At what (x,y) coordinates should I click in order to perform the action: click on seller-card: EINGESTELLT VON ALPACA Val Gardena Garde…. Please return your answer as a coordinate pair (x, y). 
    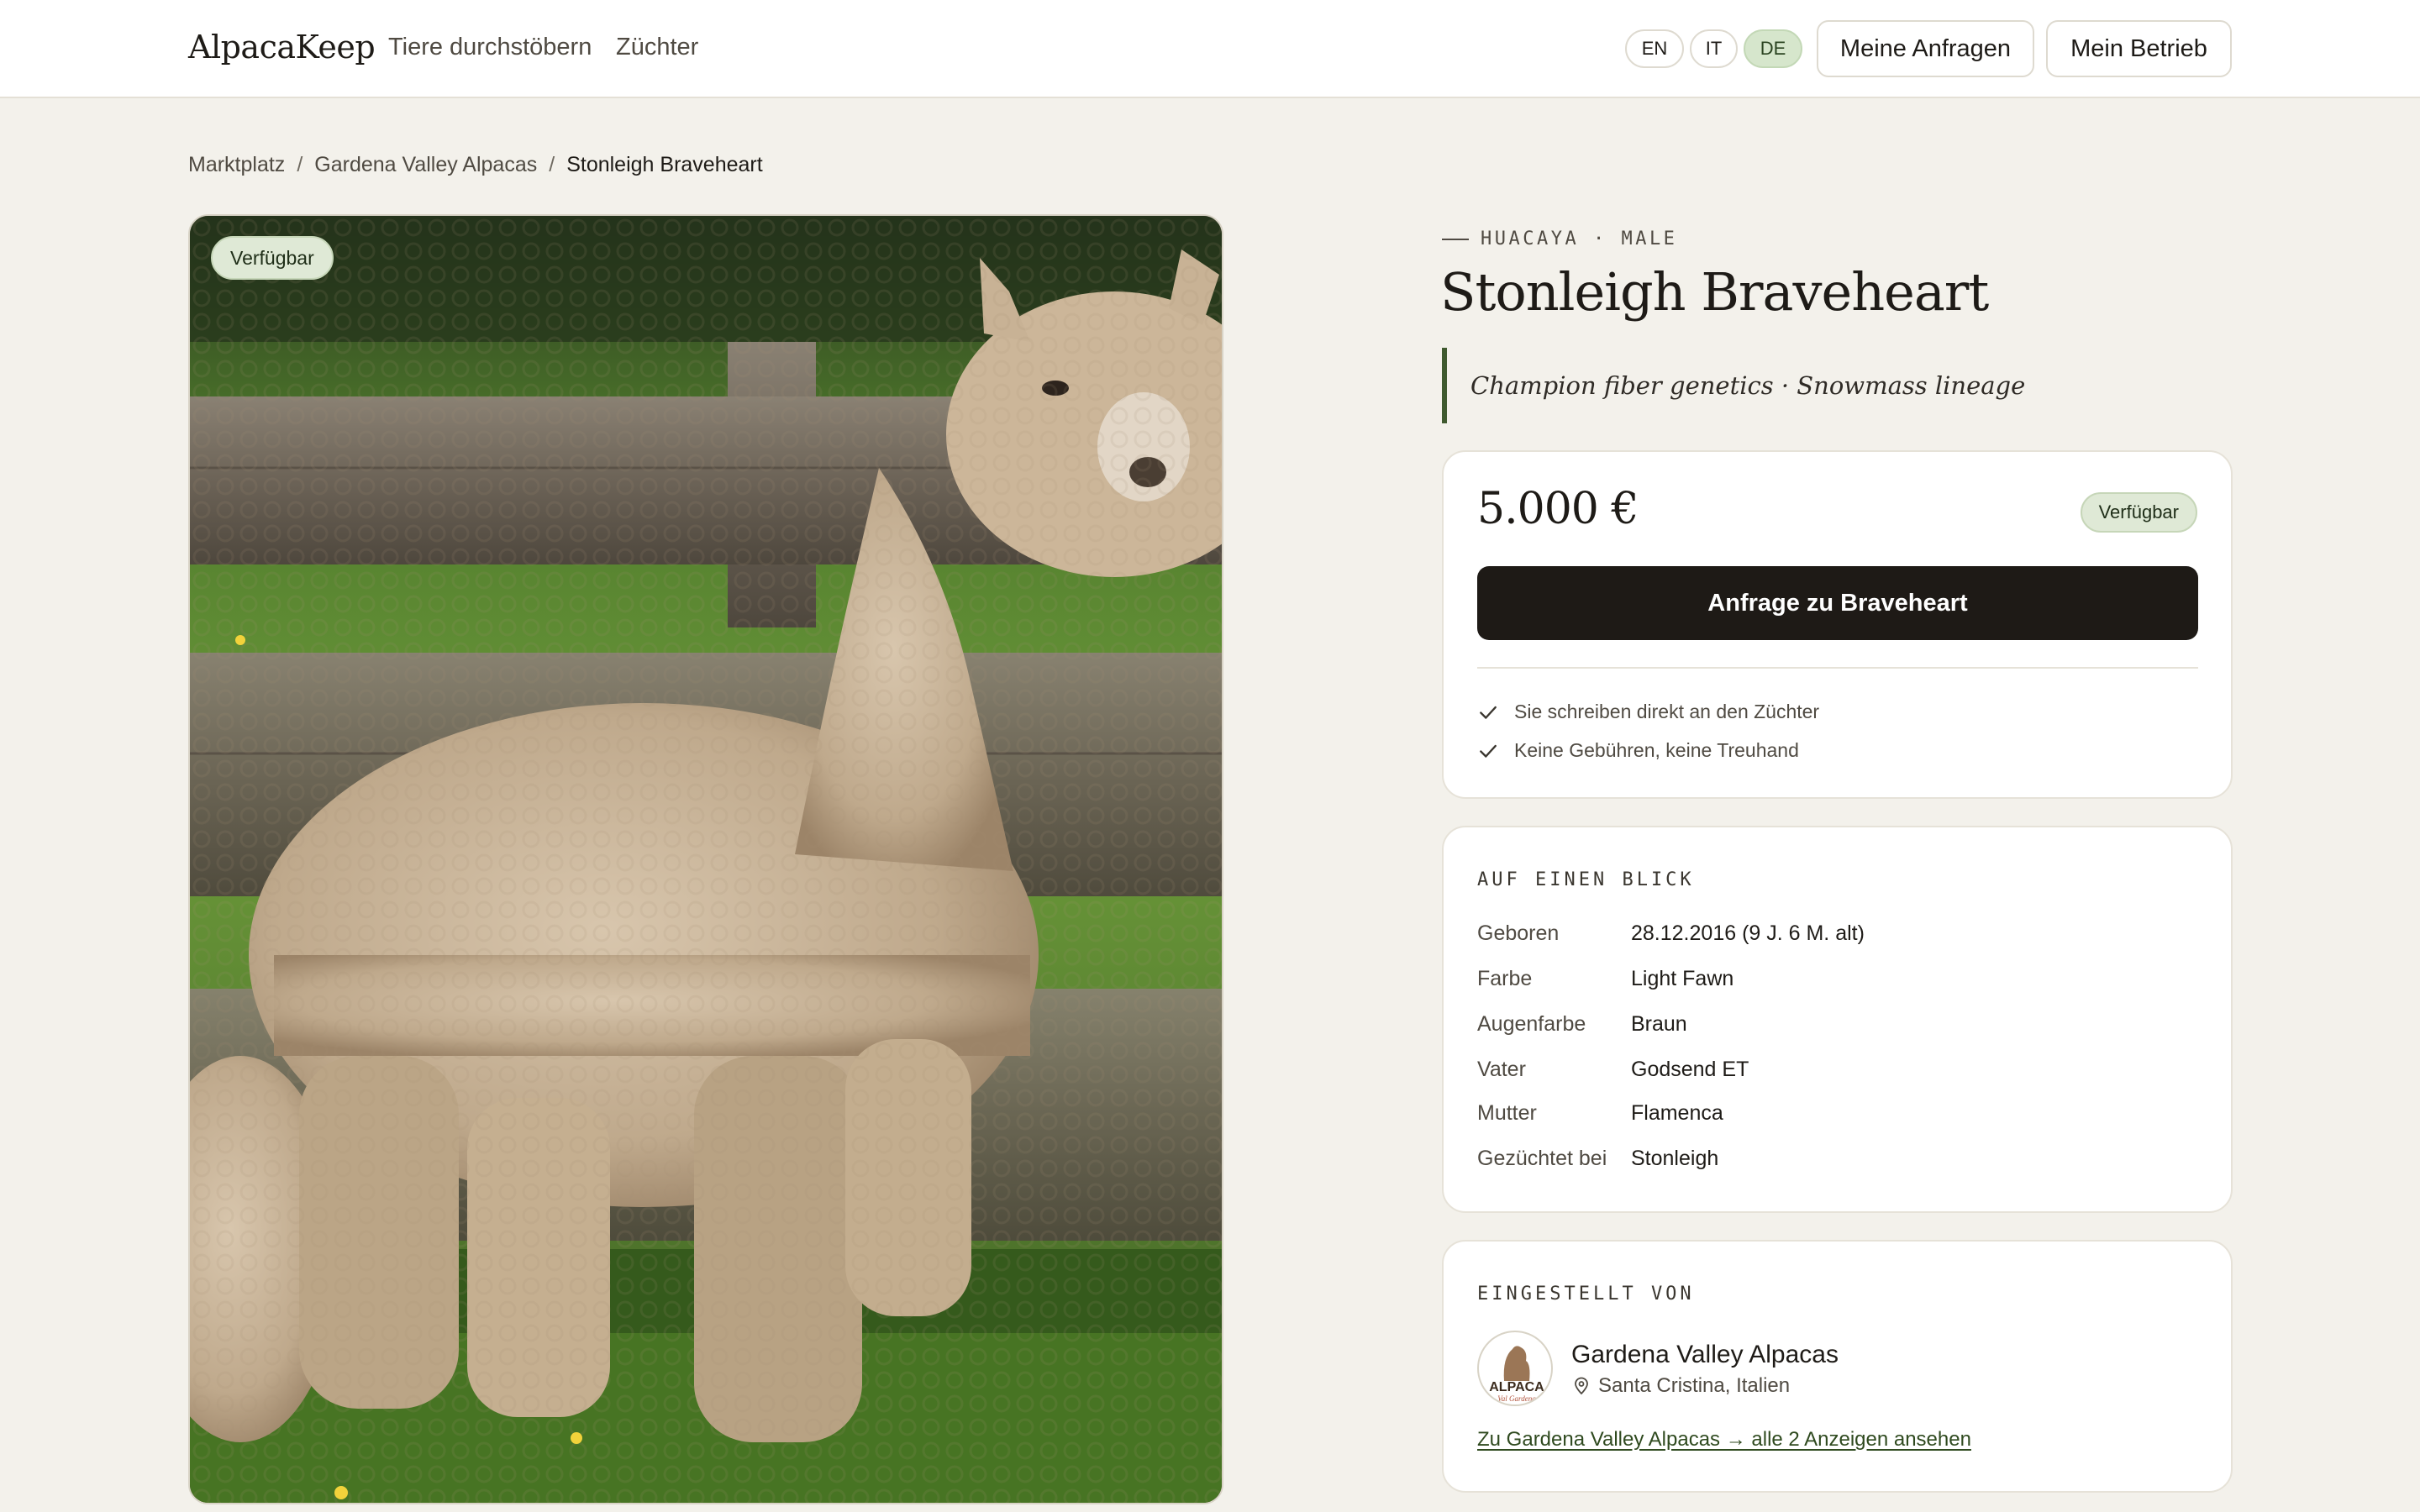
    Looking at the image, I should click on (1838, 1366).